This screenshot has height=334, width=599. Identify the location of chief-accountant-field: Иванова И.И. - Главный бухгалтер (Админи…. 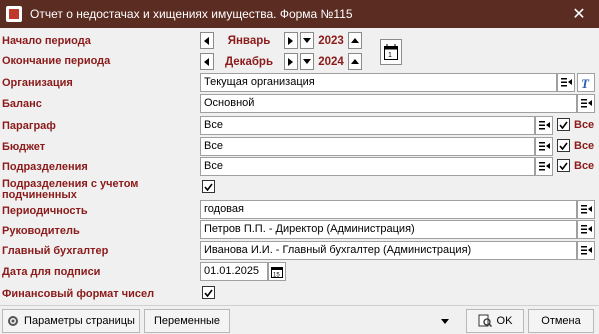
(388, 250).